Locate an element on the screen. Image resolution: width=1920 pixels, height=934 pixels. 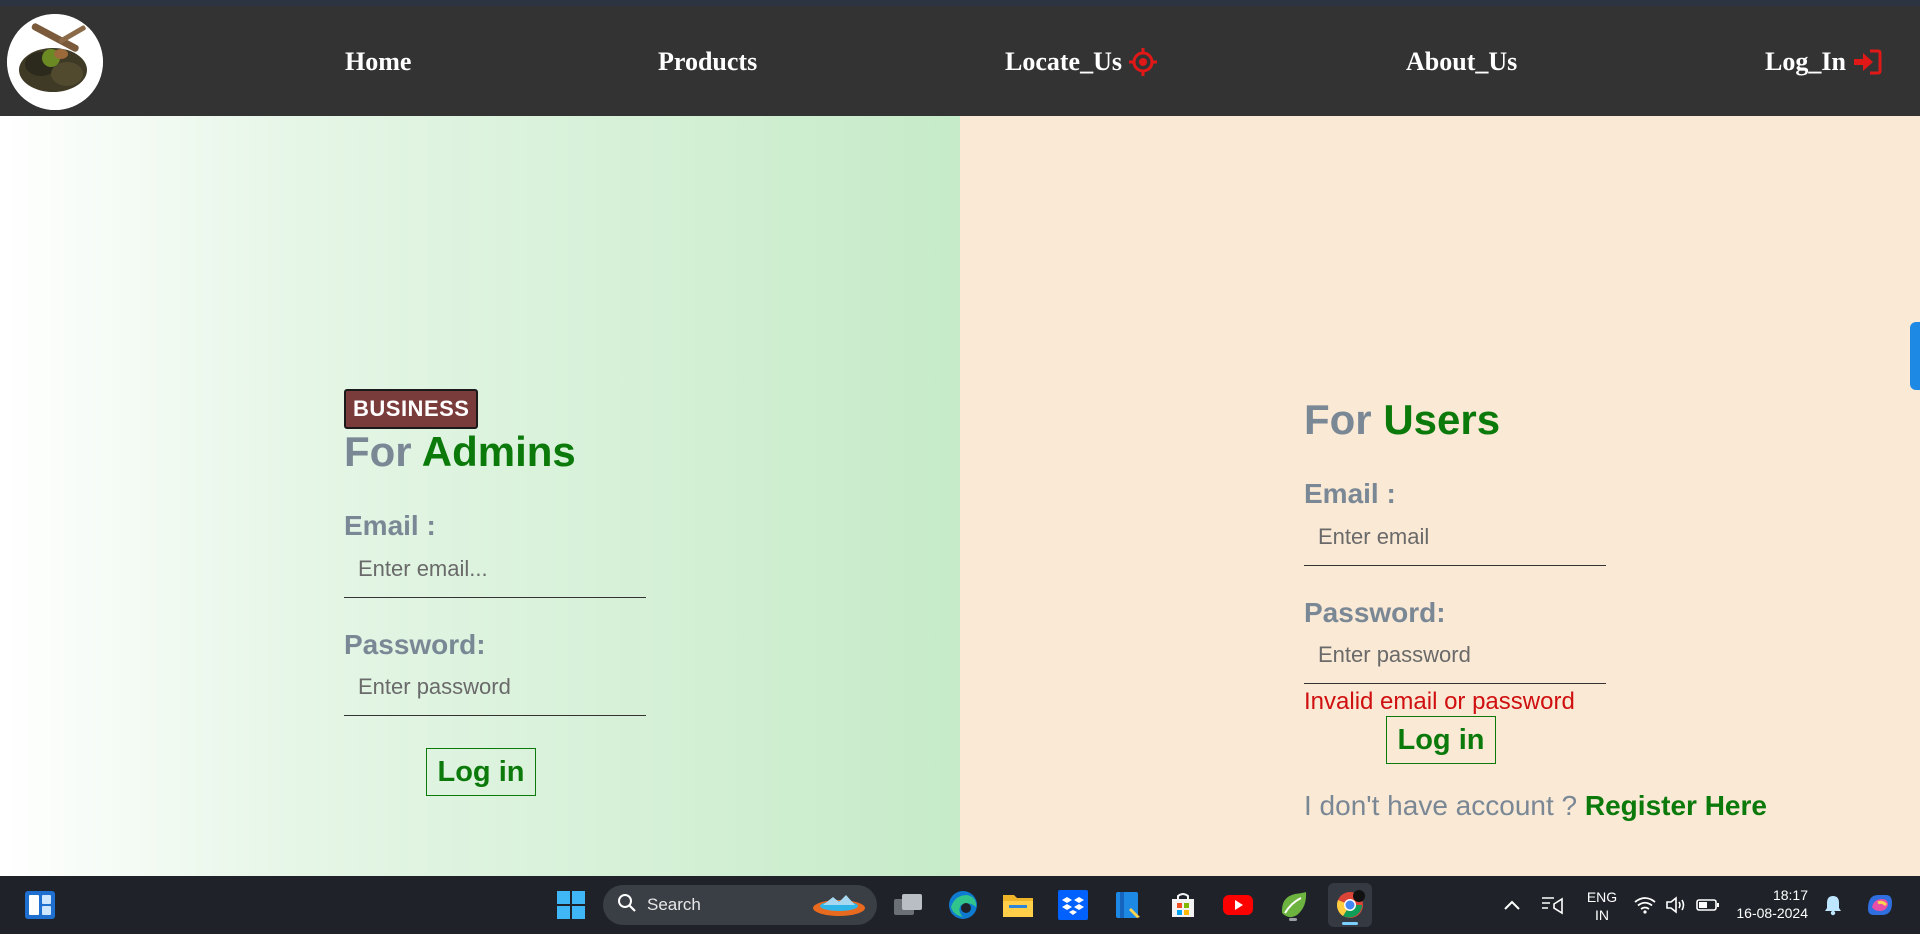
chrome-browser-icon is located at coordinates (1350, 905).